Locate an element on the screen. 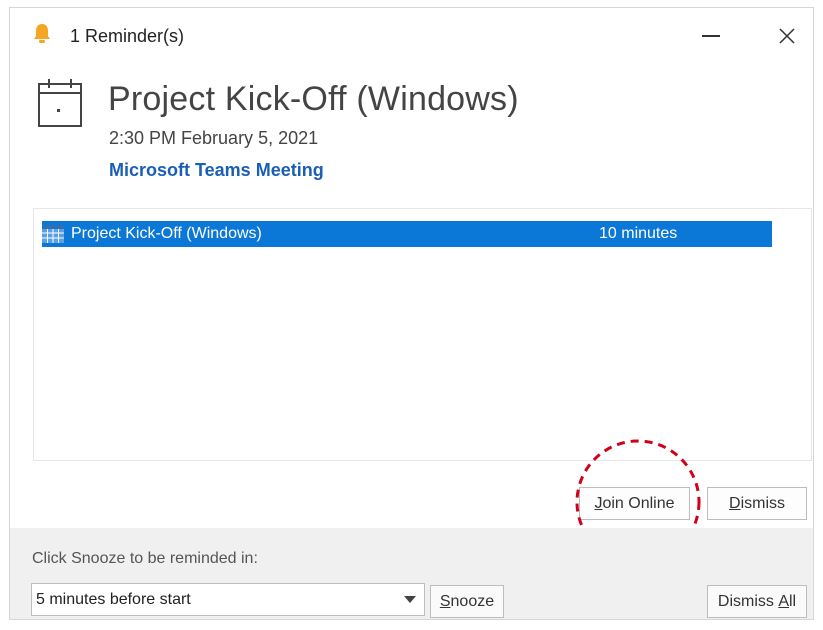  window-title: 1 Reminder(s) is located at coordinates (127, 36).